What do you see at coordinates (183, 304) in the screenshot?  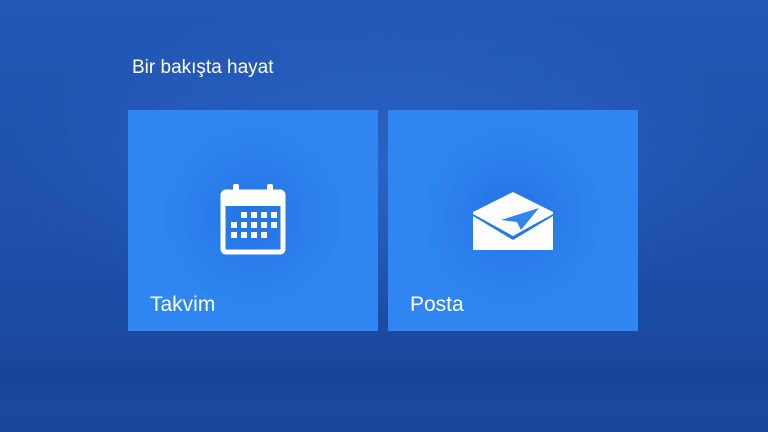 I see `calendar-tile-label: Takvim` at bounding box center [183, 304].